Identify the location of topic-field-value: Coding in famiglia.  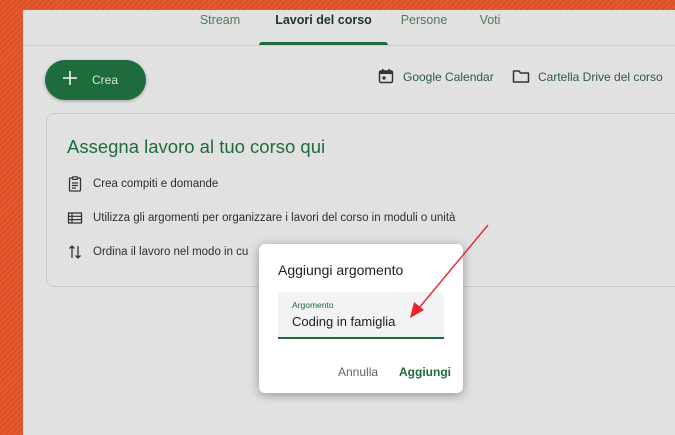
(343, 321).